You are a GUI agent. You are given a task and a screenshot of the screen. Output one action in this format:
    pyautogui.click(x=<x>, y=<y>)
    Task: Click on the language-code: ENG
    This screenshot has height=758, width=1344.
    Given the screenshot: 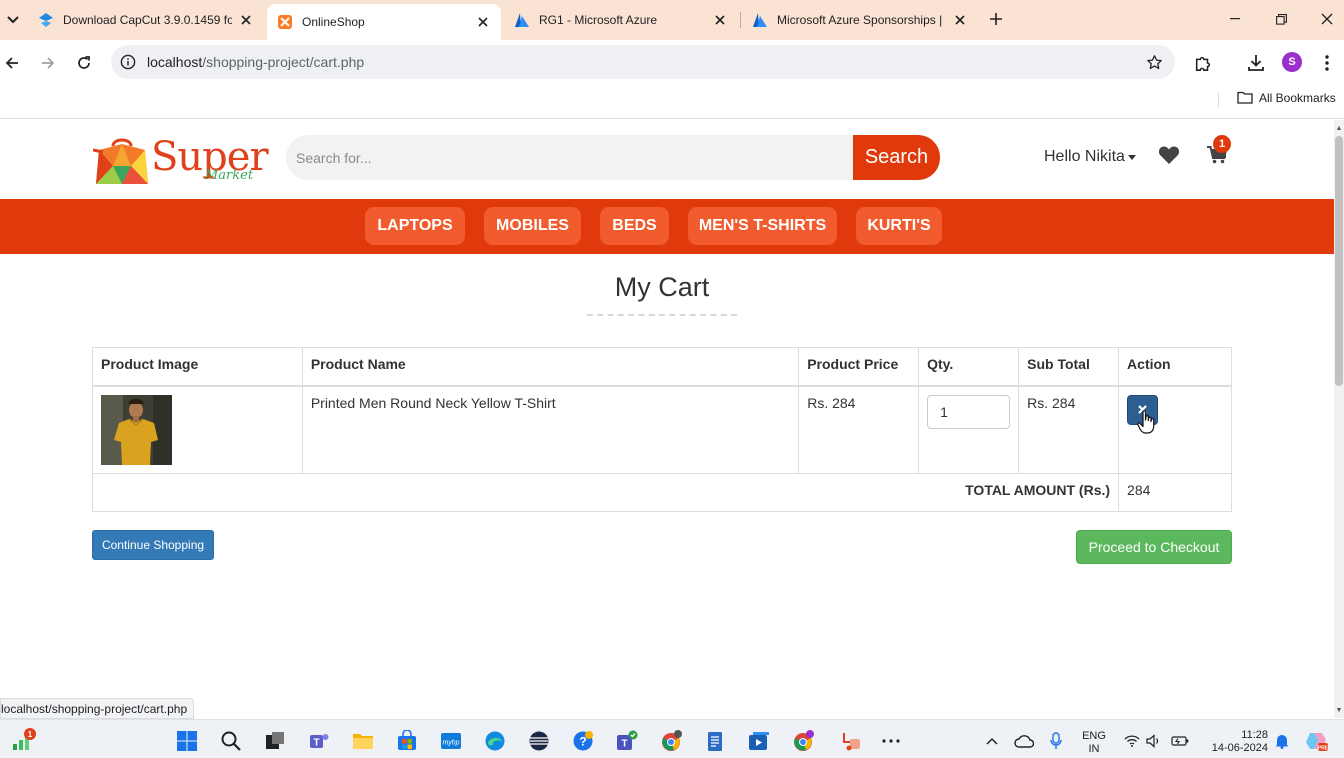 What is the action you would take?
    pyautogui.click(x=1094, y=736)
    